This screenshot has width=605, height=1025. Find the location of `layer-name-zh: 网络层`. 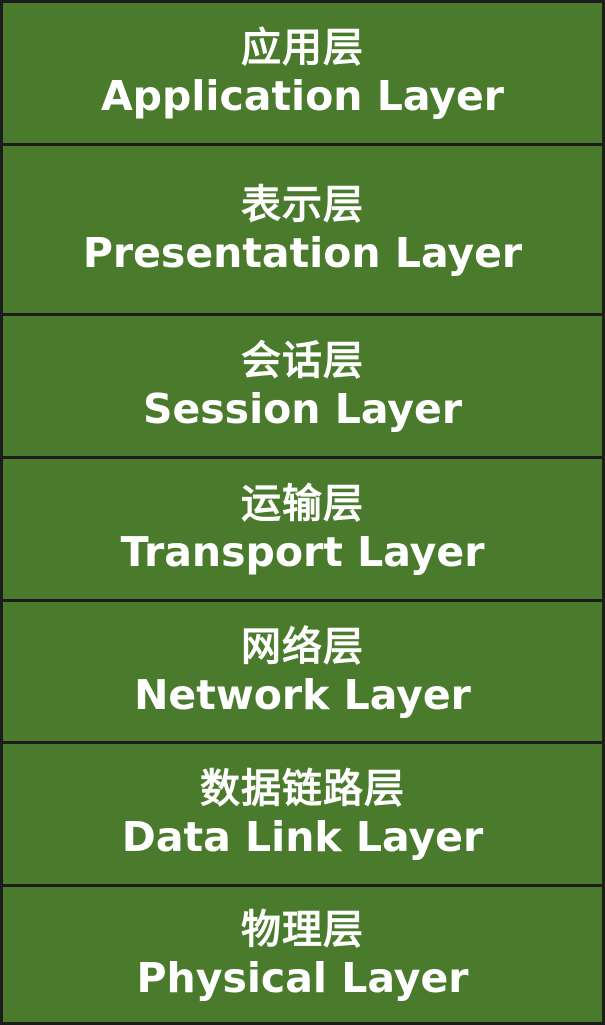

layer-name-zh: 网络层 is located at coordinates (302, 646).